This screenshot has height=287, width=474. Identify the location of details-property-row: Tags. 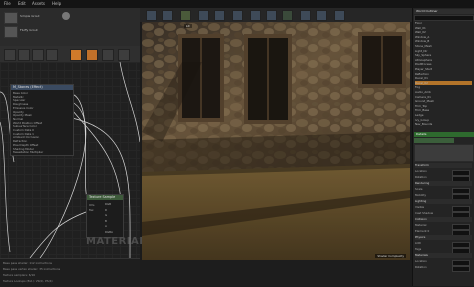
(443, 250).